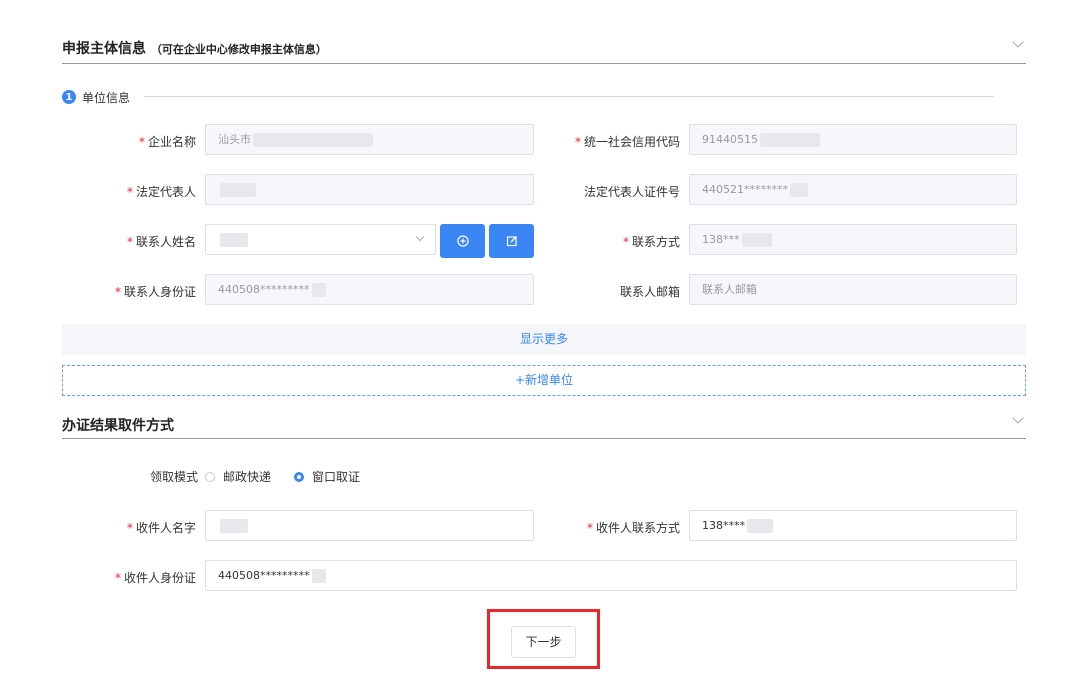 The width and height of the screenshot is (1080, 682). Describe the element at coordinates (336, 476) in the screenshot. I see `radio-window-label: 窗口取证` at that location.